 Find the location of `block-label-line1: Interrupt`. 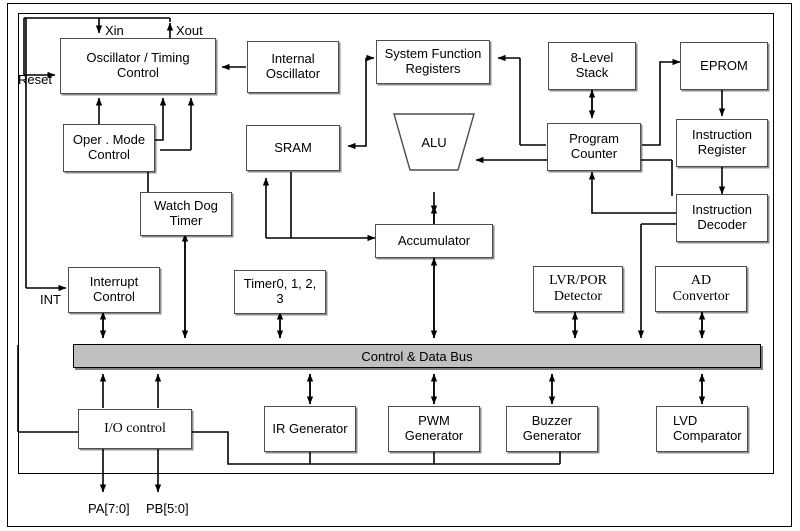

block-label-line1: Interrupt is located at coordinates (114, 282).